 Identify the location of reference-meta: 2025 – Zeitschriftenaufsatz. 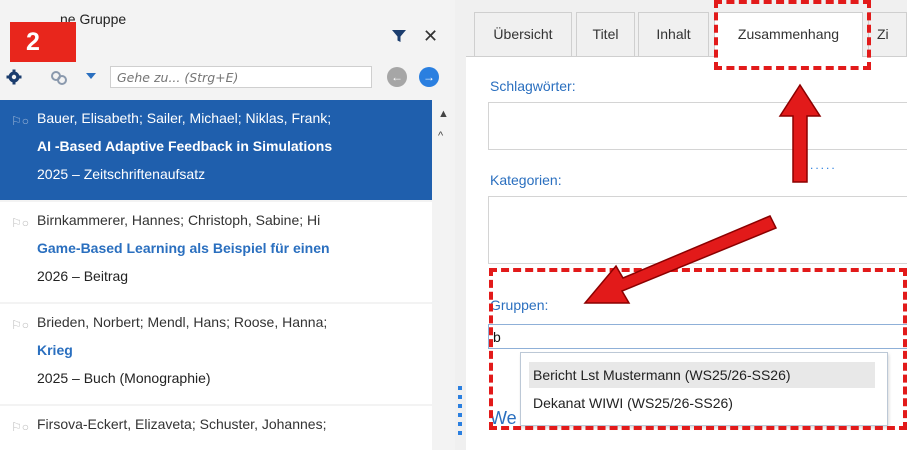
(121, 174).